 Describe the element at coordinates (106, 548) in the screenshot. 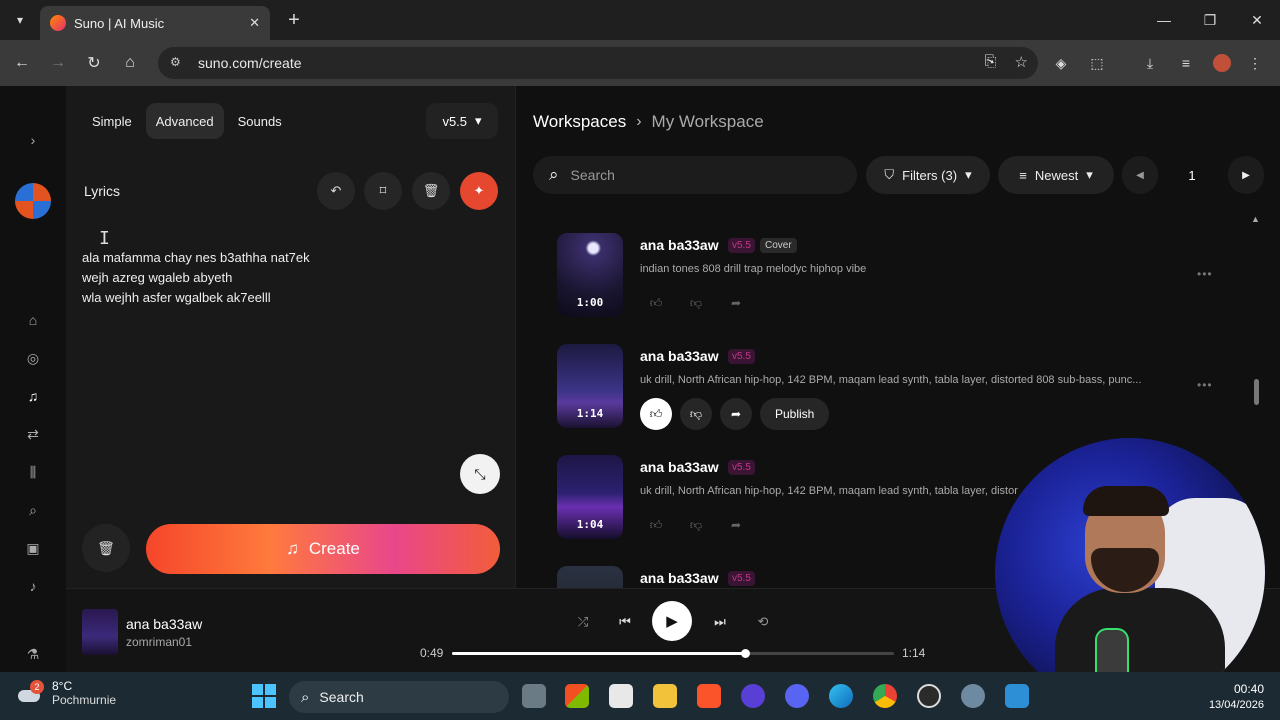

I see `clear-all-trash-icon: 🗑` at that location.